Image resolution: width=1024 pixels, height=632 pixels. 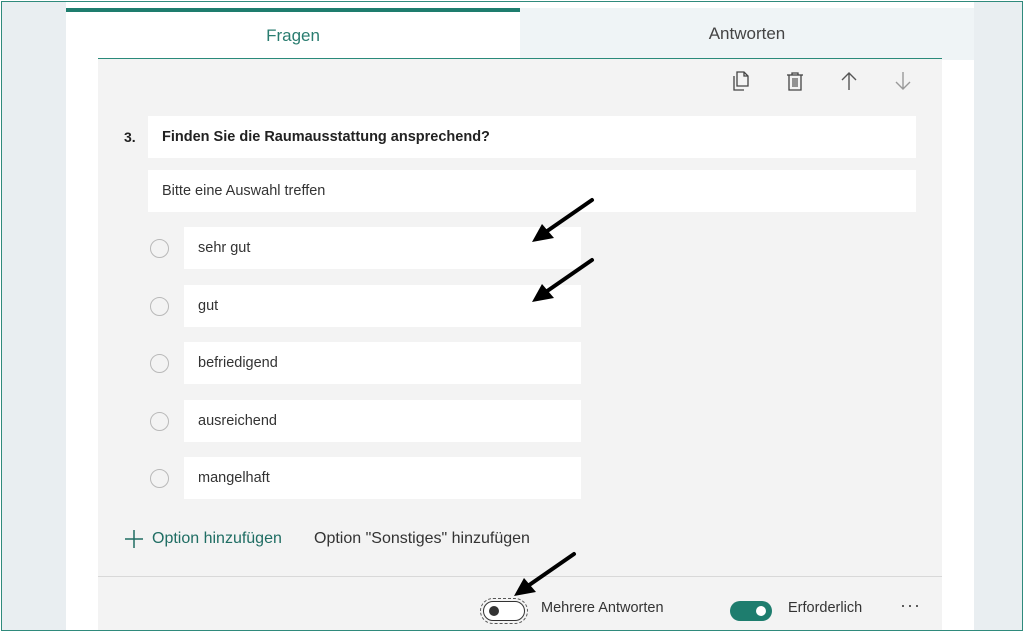 I want to click on footer-divider, so click(x=520, y=576).